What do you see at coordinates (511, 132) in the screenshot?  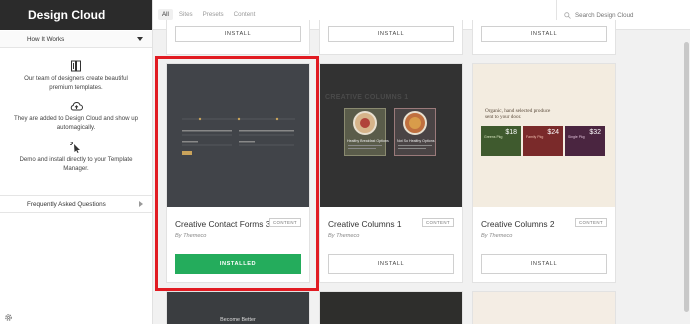 I see `price-value: $18` at bounding box center [511, 132].